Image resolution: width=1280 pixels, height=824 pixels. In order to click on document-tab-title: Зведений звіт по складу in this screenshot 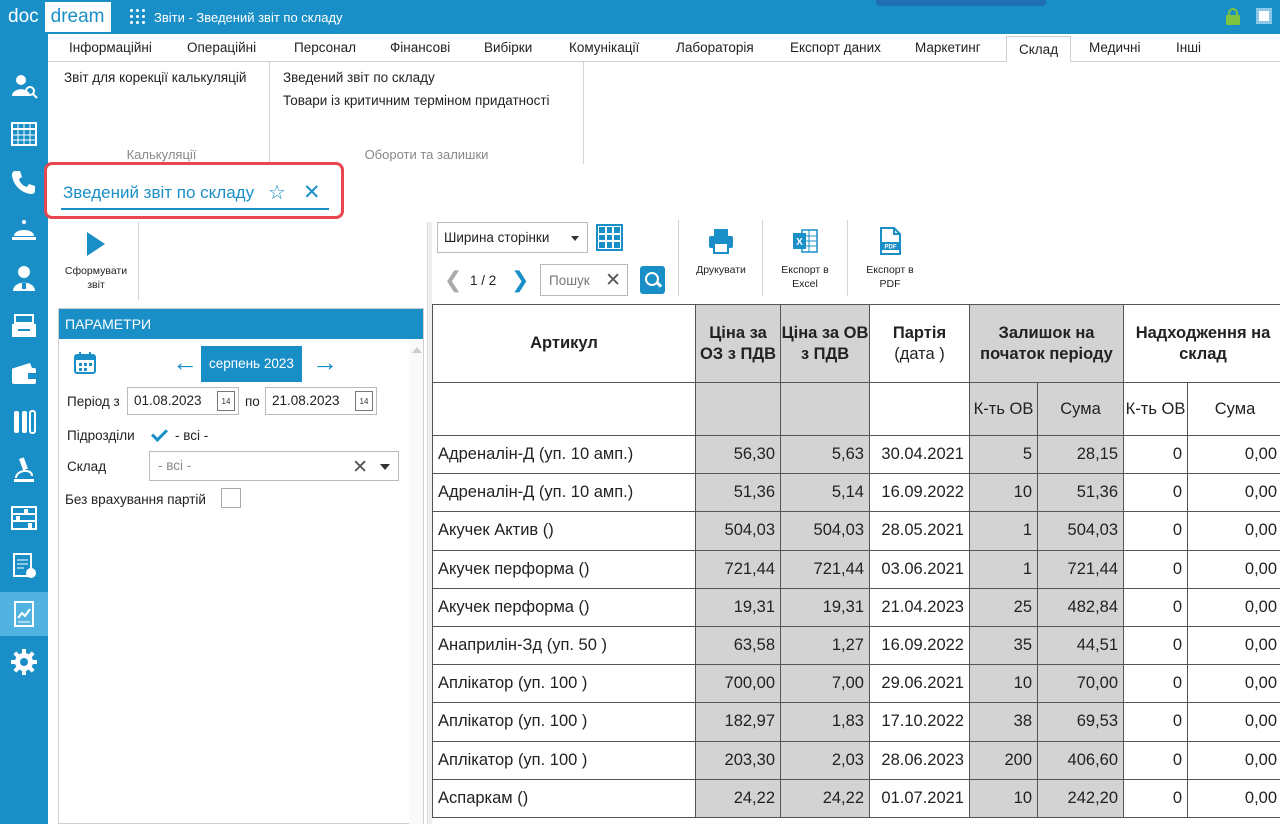, I will do `click(158, 193)`.